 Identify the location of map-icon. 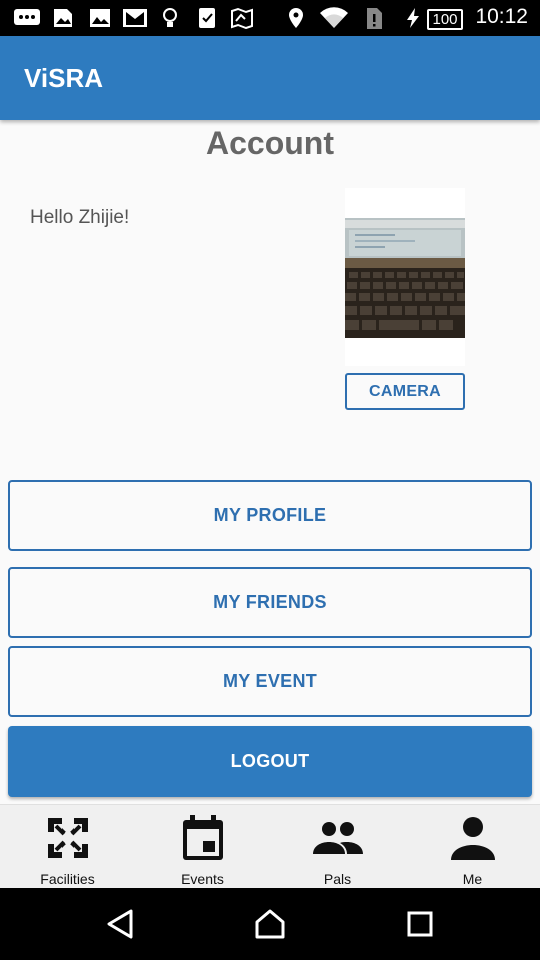
(242, 18).